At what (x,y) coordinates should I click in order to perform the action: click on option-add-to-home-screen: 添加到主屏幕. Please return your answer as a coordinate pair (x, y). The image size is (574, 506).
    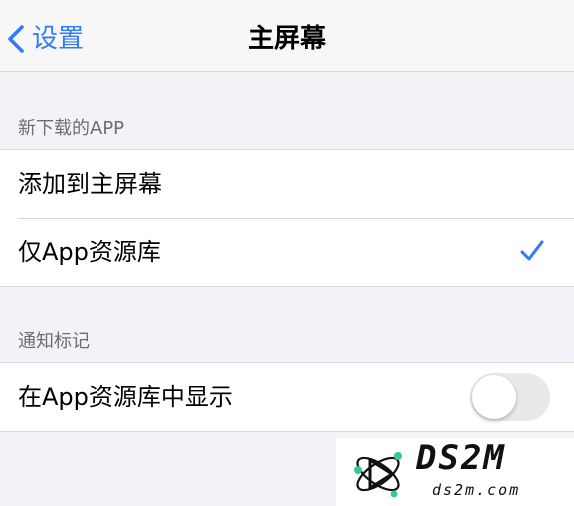
    Looking at the image, I should click on (287, 184).